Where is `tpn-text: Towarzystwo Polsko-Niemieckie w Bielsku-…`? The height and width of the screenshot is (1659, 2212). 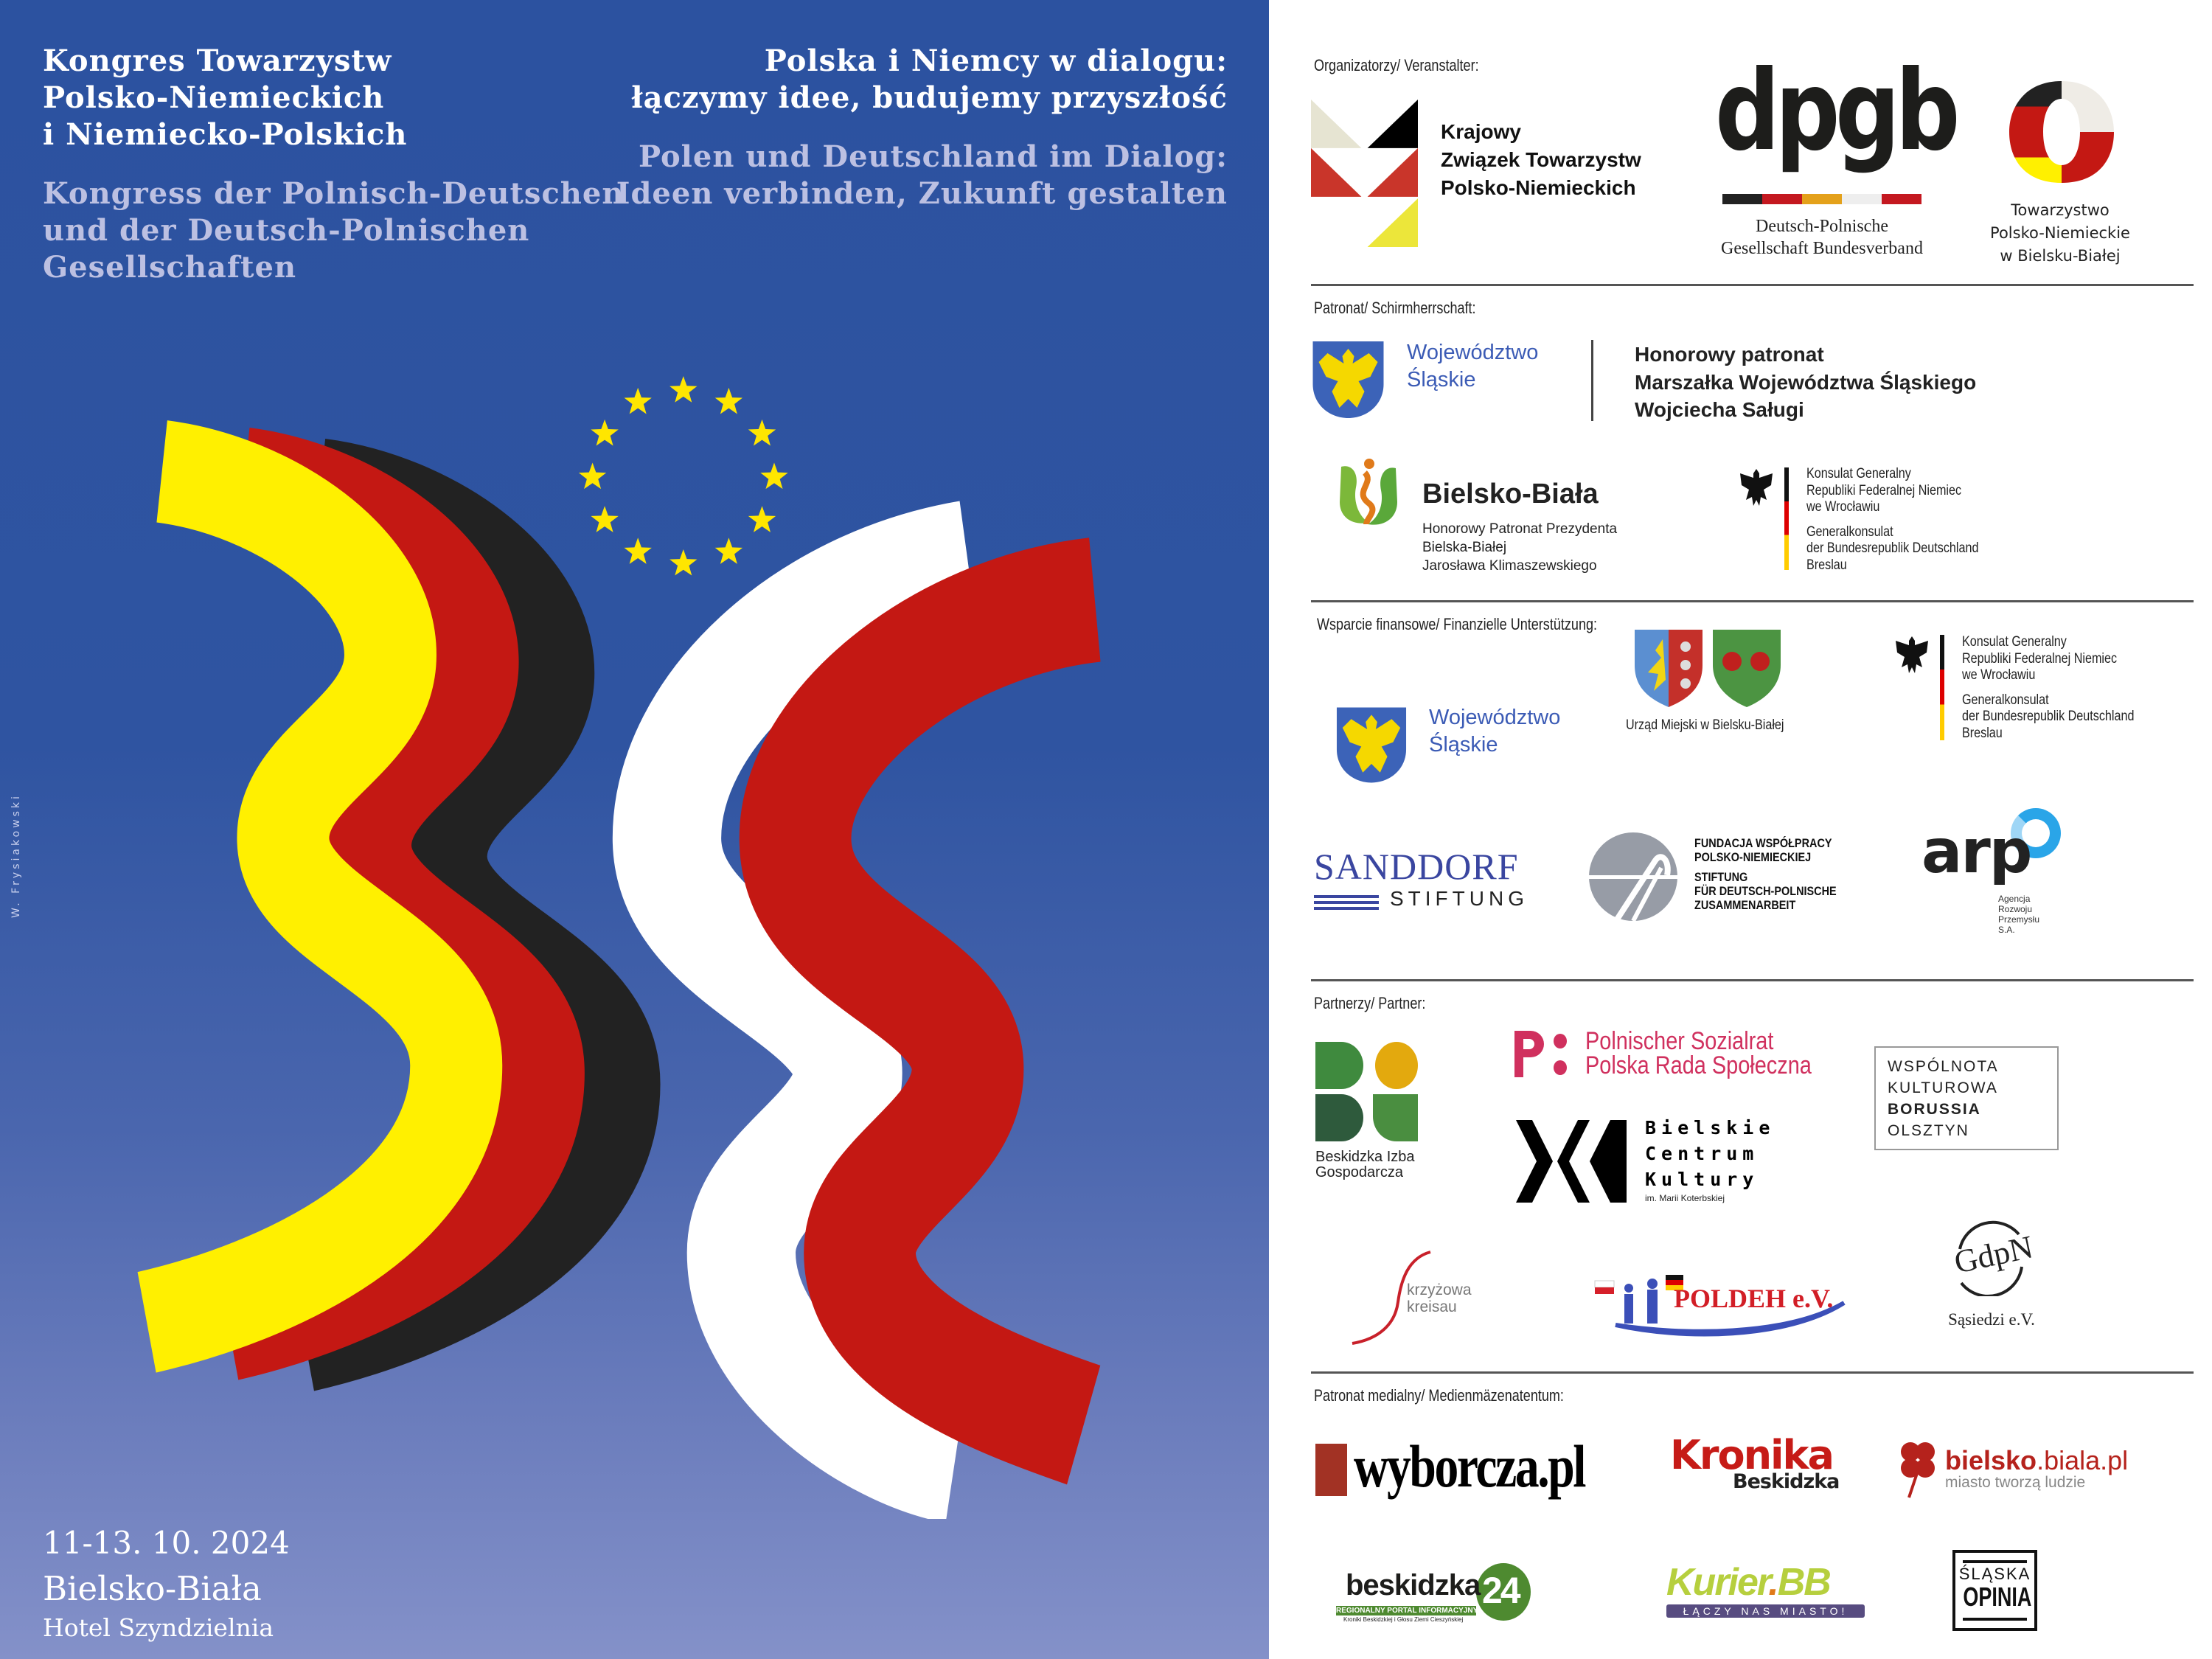
tpn-text: Towarzystwo Polsko-Niemieckie w Bielsku-… is located at coordinates (2060, 233).